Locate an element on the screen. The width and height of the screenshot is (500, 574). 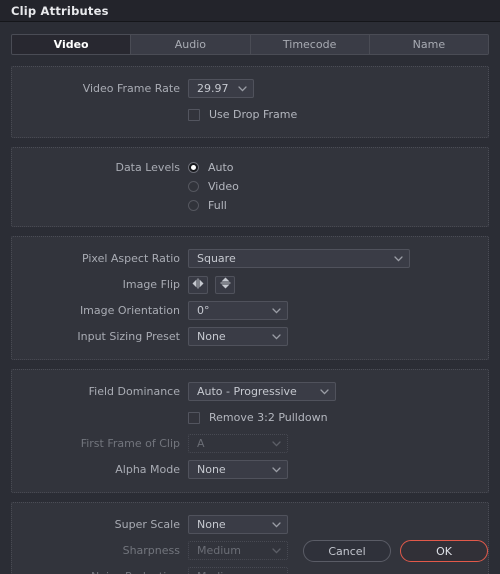
alpha-mode-dropdown: None is located at coordinates (238, 469).